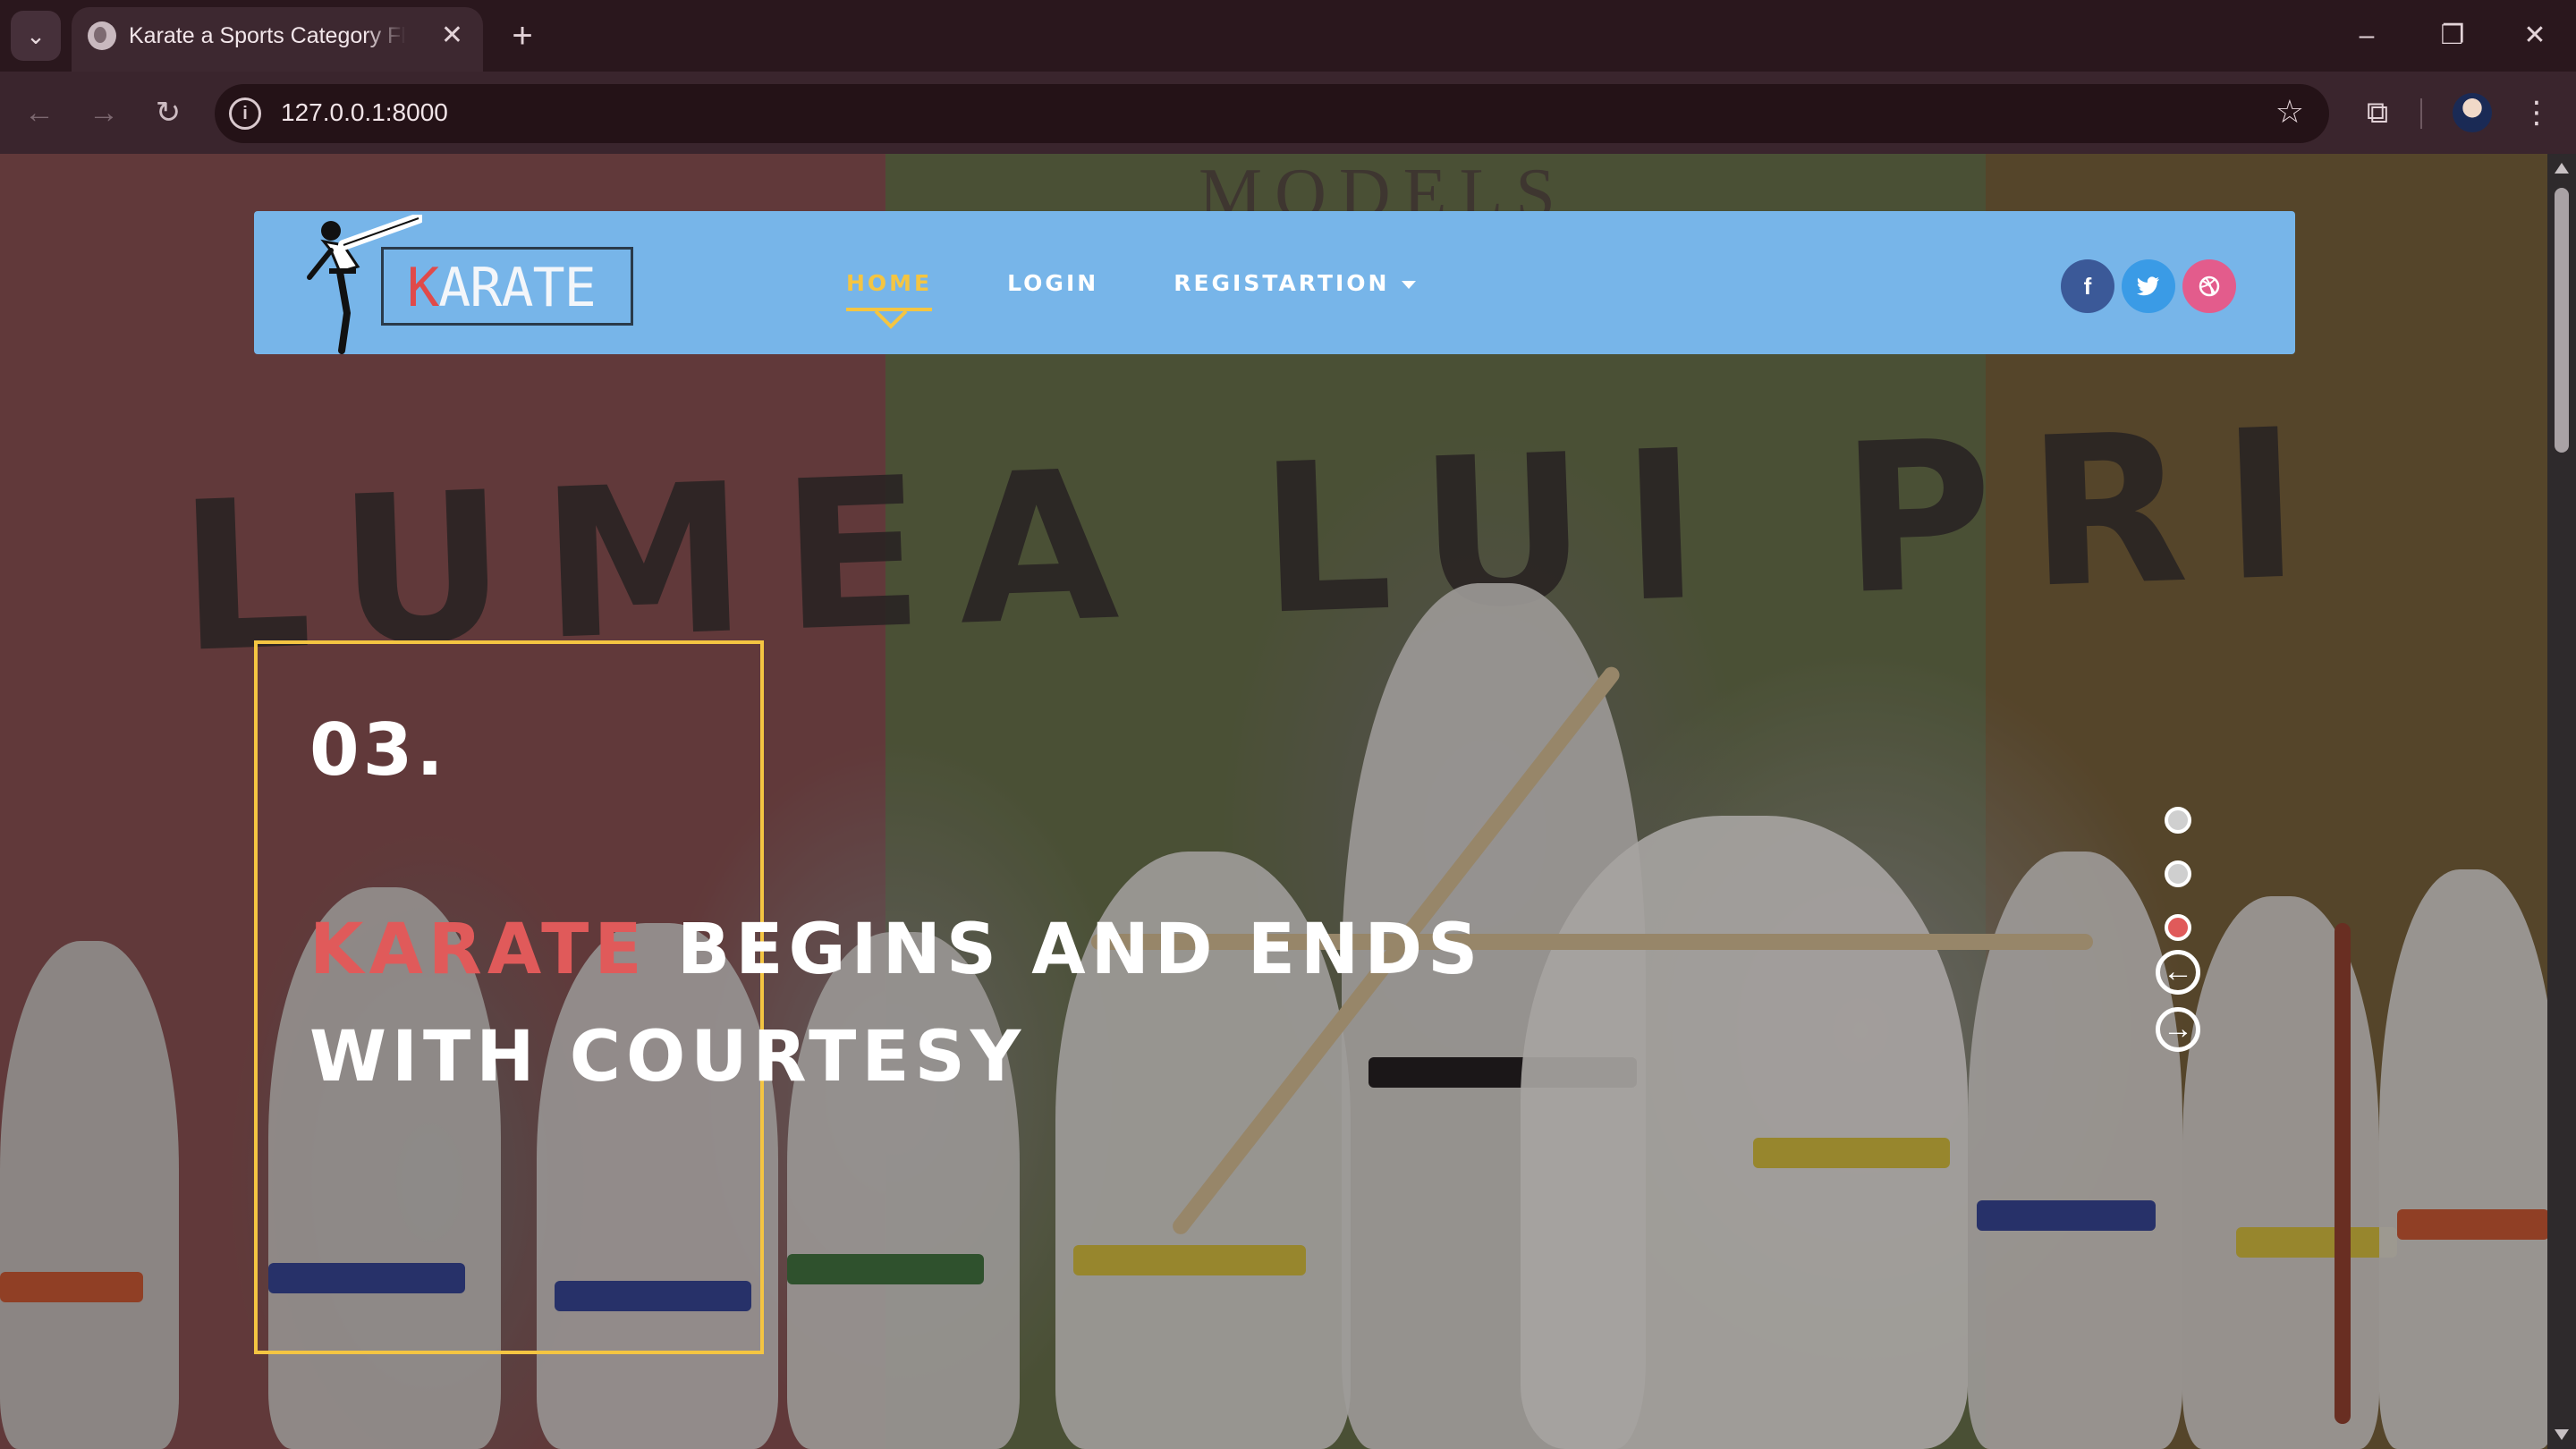  Describe the element at coordinates (2066, 1215) in the screenshot. I see `blue-belt` at that location.